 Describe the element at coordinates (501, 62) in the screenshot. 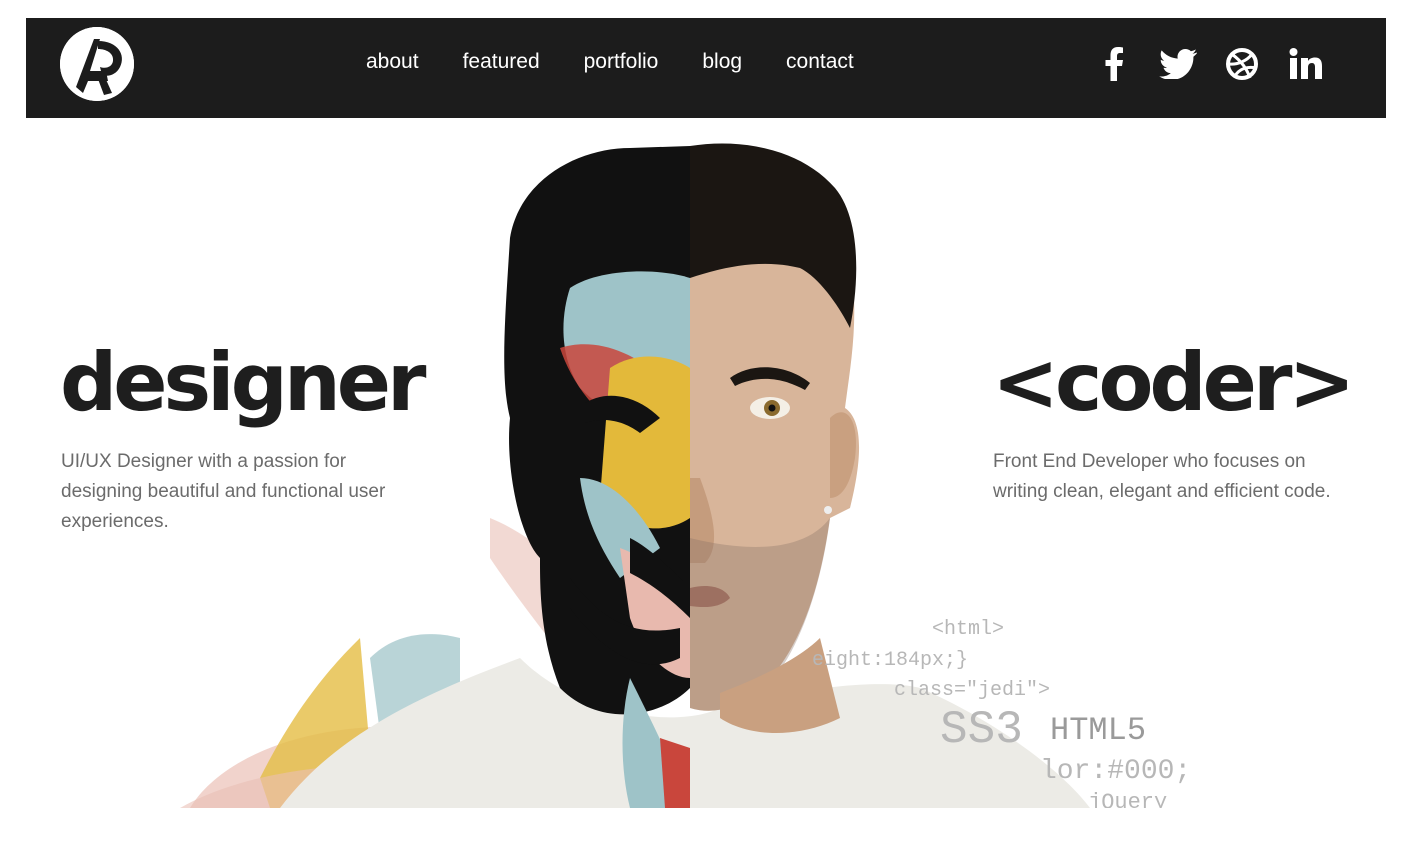

I see `nav-link-featured: featured` at that location.